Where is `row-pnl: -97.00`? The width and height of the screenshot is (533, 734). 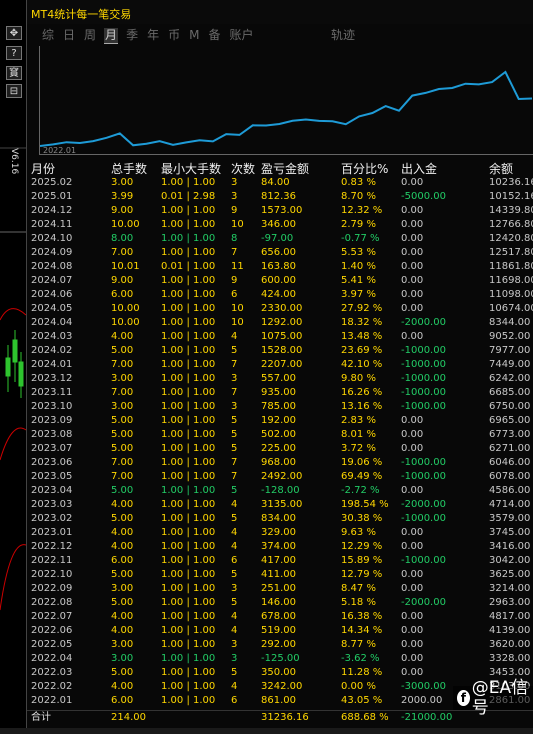
row-pnl: -97.00 is located at coordinates (277, 238).